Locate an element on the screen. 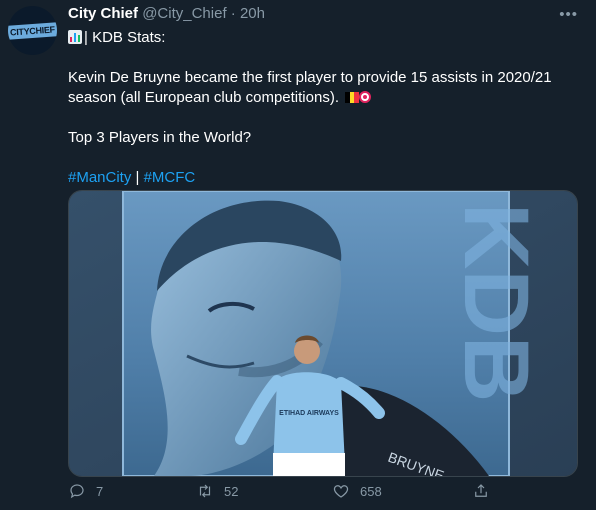 The width and height of the screenshot is (596, 510). reply-count: 7 is located at coordinates (100, 491).